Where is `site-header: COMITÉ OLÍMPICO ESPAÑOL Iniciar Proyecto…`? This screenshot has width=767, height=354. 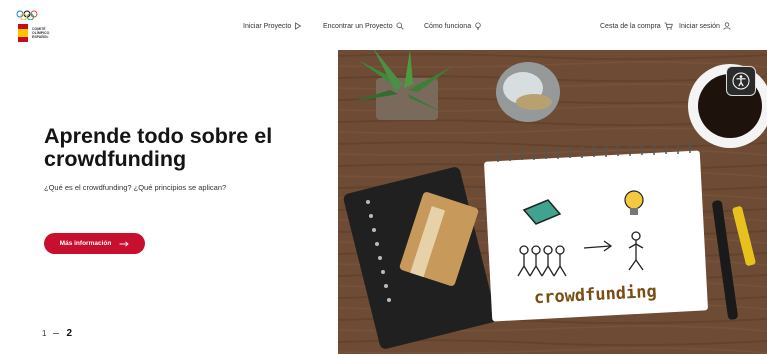 site-header: COMITÉ OLÍMPICO ESPAÑOL Iniciar Proyecto… is located at coordinates (383, 25).